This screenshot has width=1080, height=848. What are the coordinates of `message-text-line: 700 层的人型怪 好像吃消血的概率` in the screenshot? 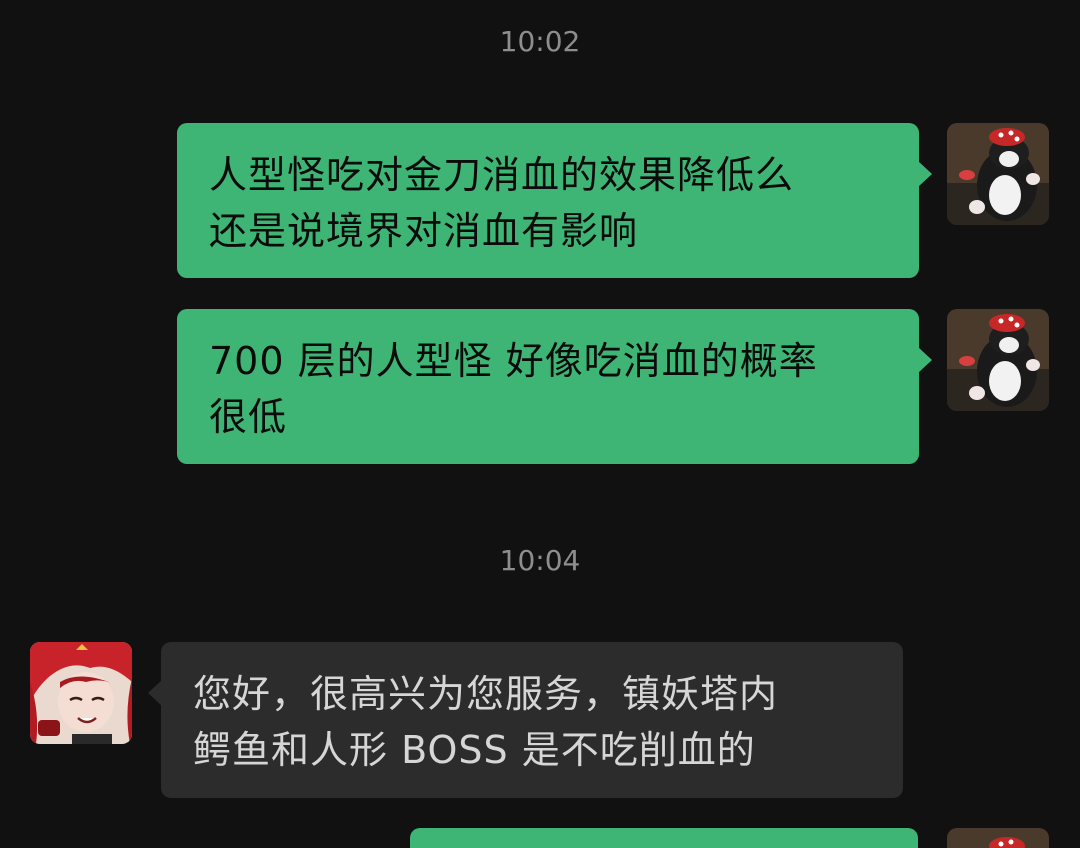 It's located at (513, 361).